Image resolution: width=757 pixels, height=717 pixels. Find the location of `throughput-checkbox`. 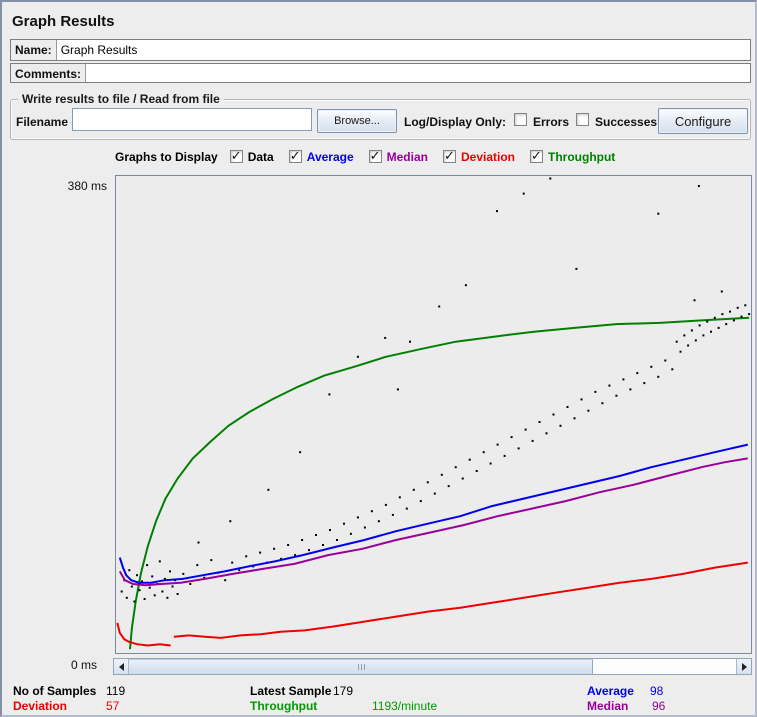

throughput-checkbox is located at coordinates (536, 156).